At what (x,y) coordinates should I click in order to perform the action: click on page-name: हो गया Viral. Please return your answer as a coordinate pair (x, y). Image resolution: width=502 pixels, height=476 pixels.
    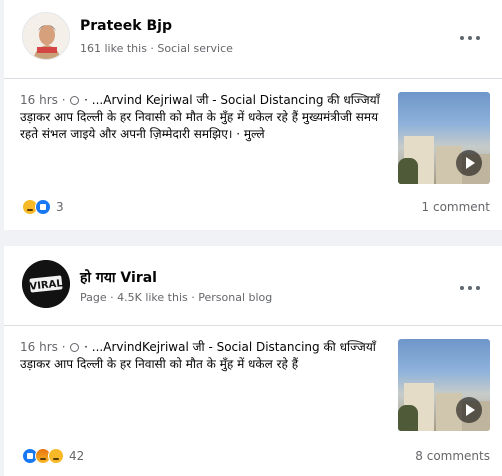
    Looking at the image, I should click on (118, 277).